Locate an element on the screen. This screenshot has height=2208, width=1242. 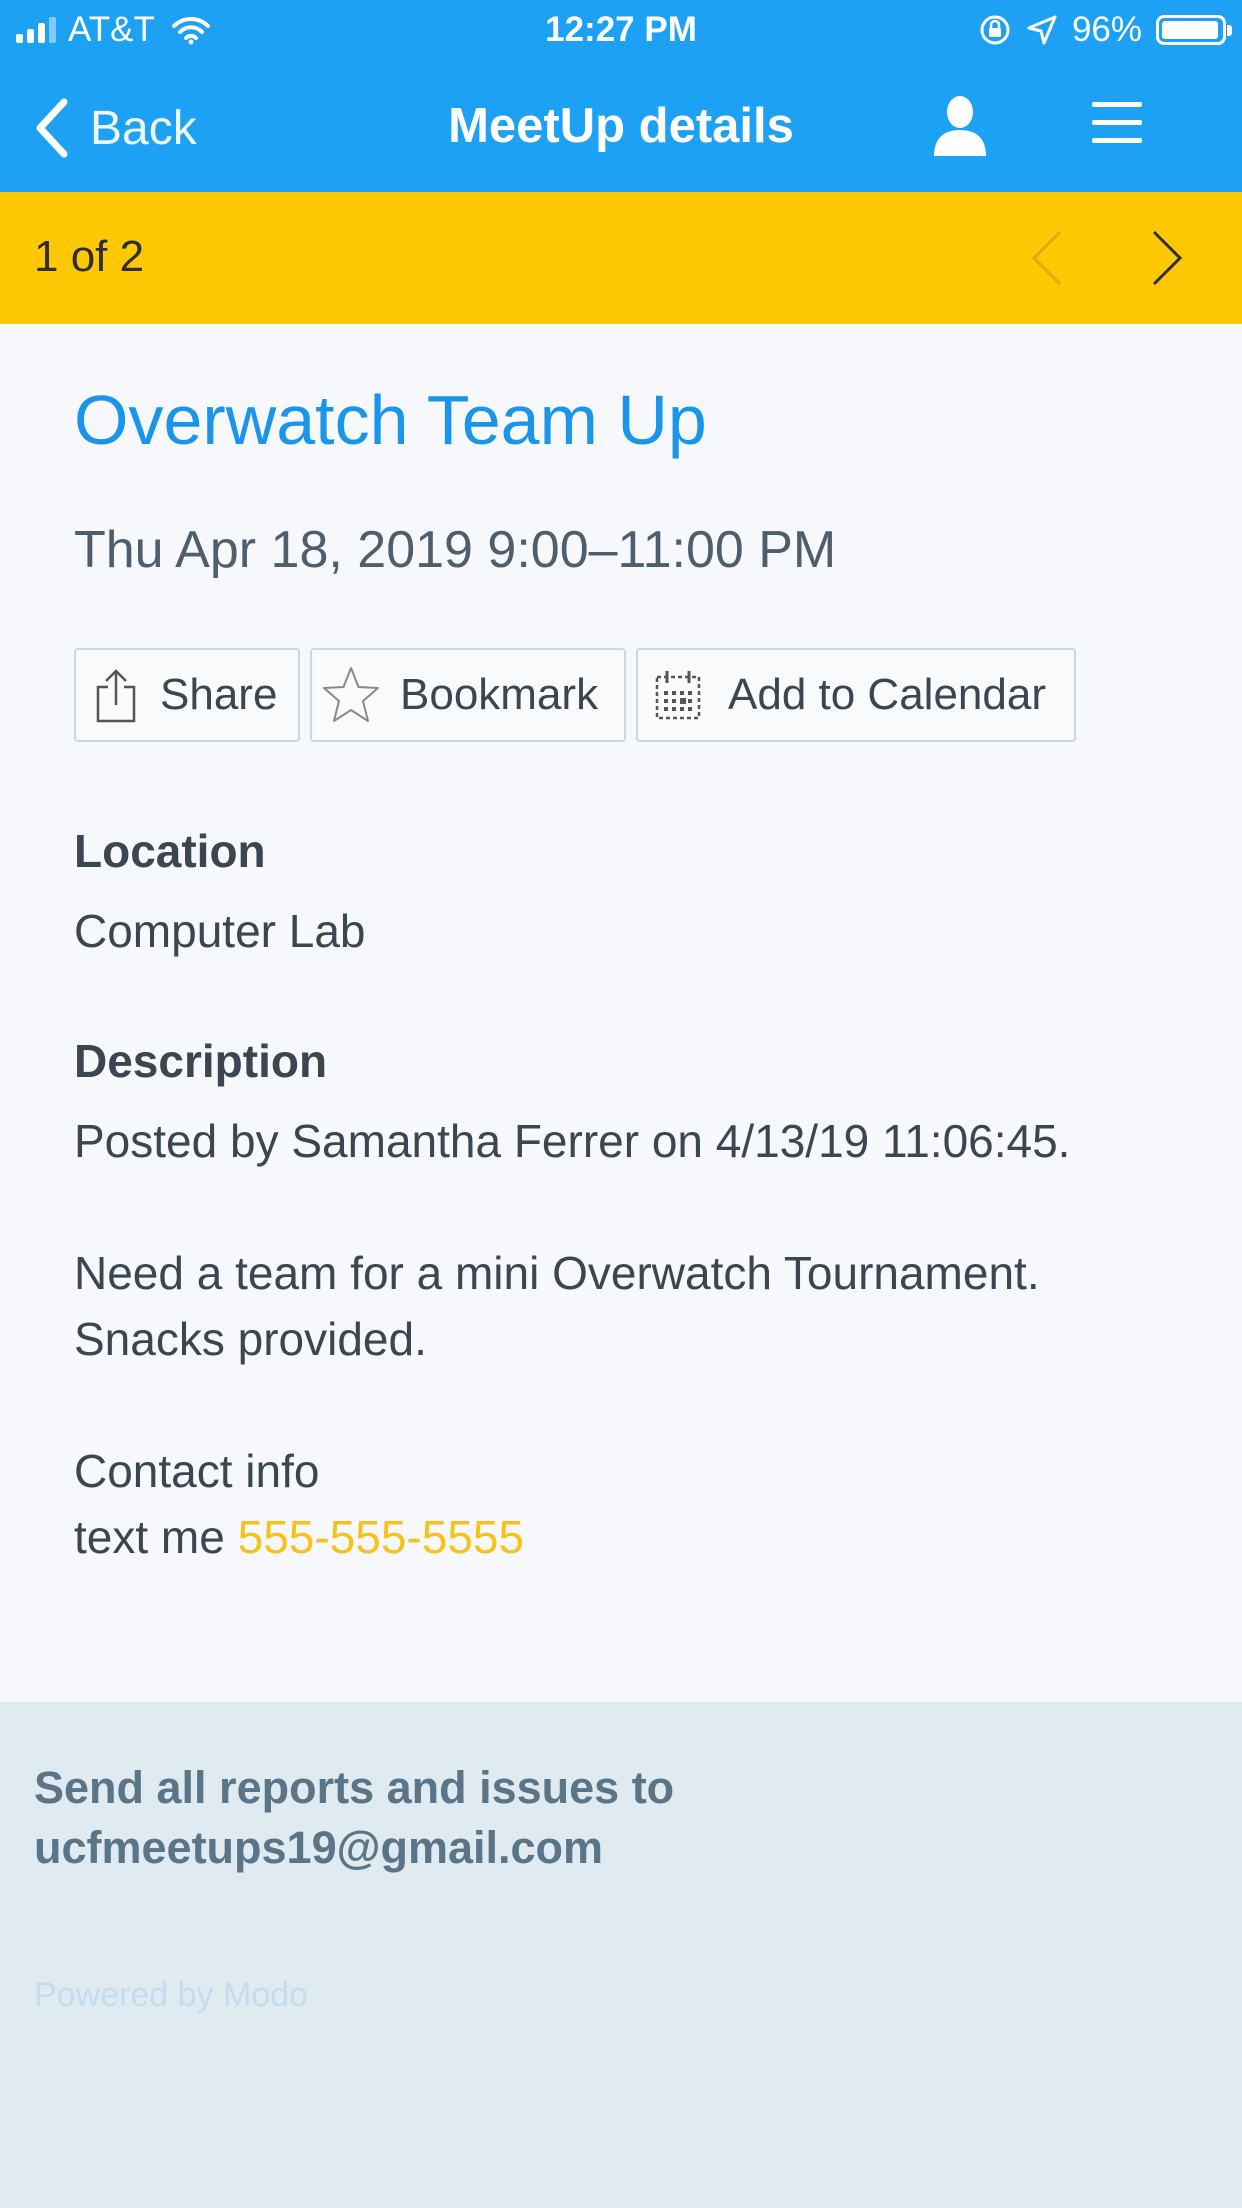
location-value: Computer Lab is located at coordinates (220, 931).